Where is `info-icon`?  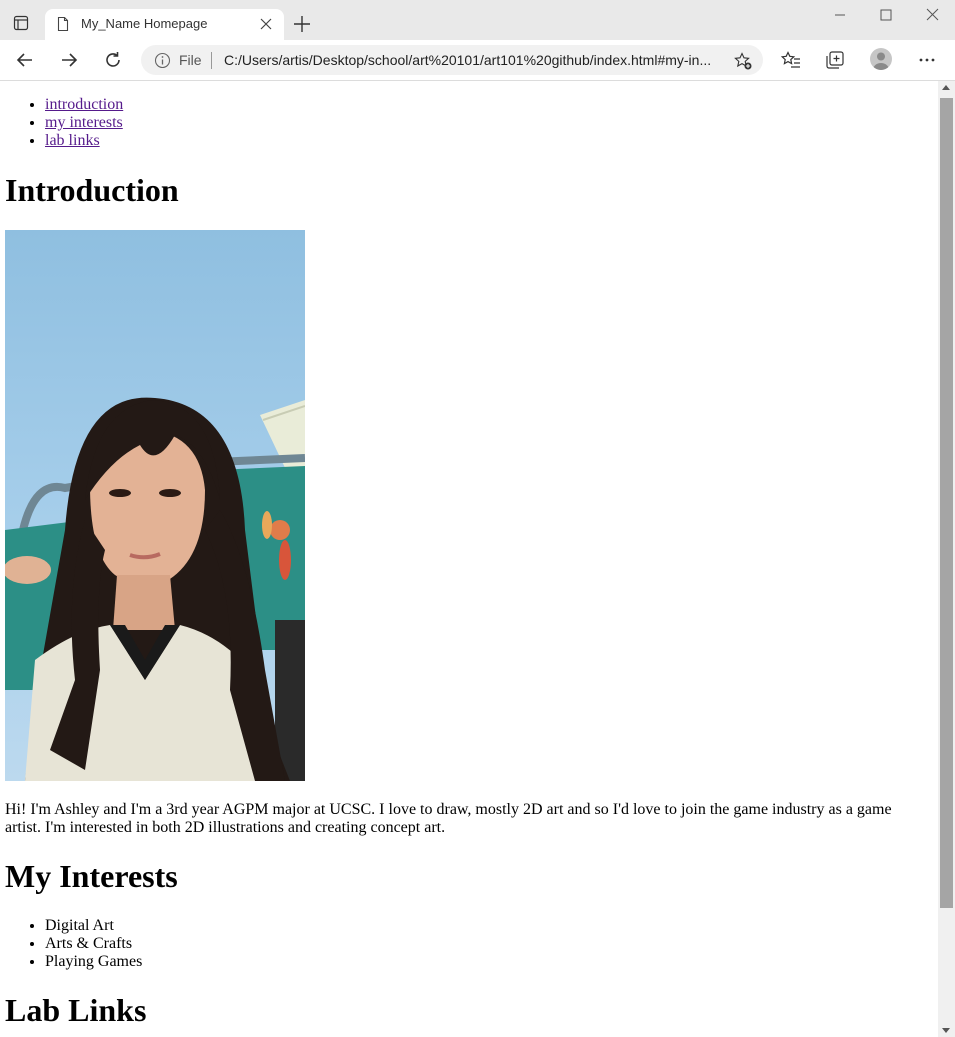 info-icon is located at coordinates (162, 60).